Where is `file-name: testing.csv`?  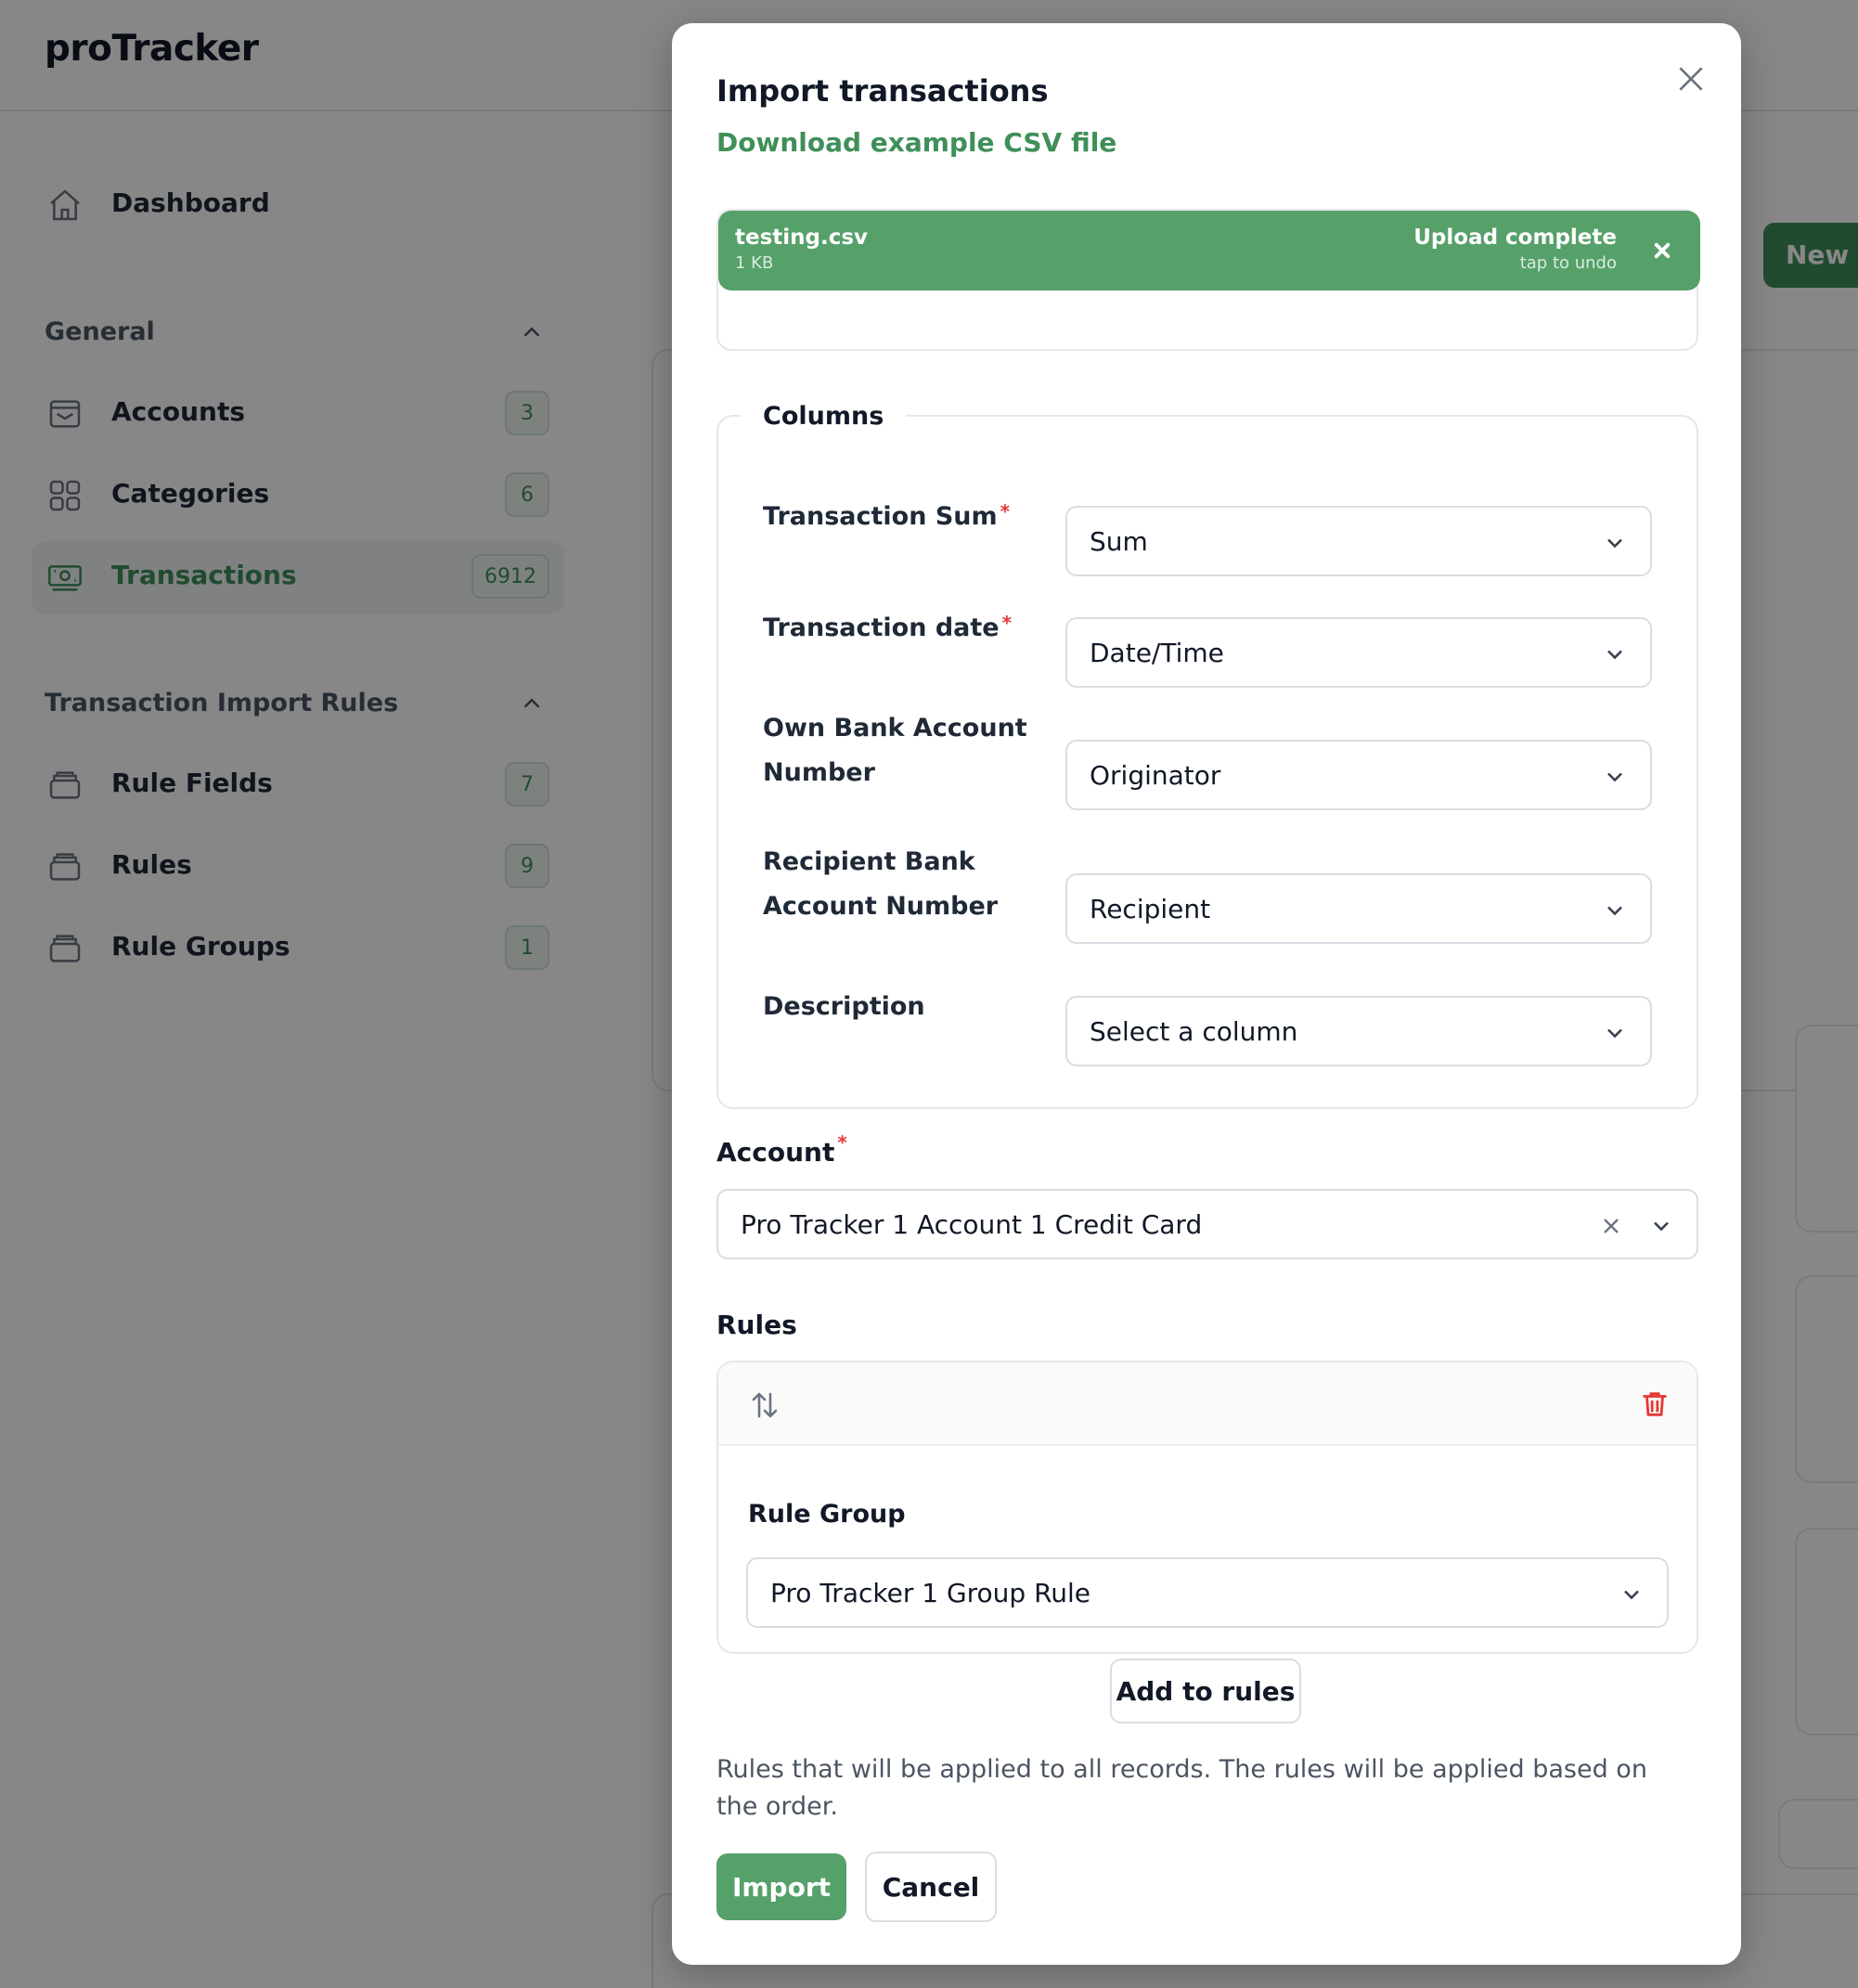
file-name: testing.csv is located at coordinates (802, 238).